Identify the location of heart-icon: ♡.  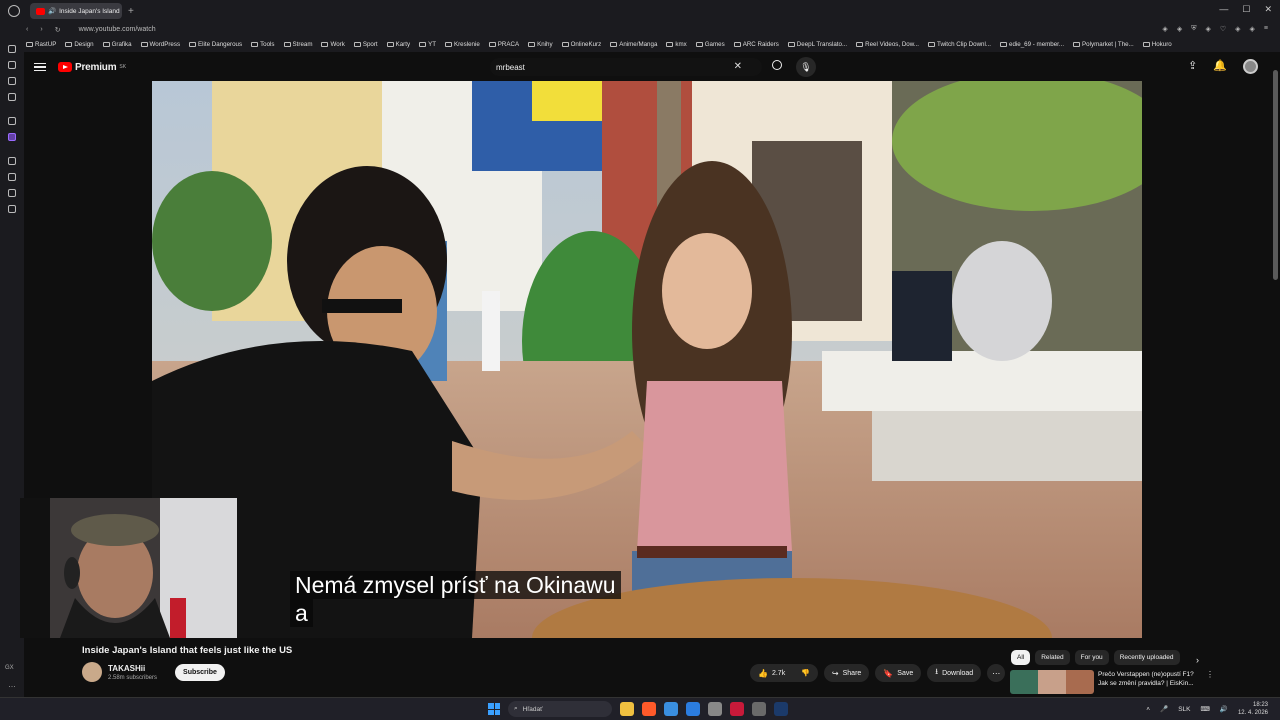
(1223, 29).